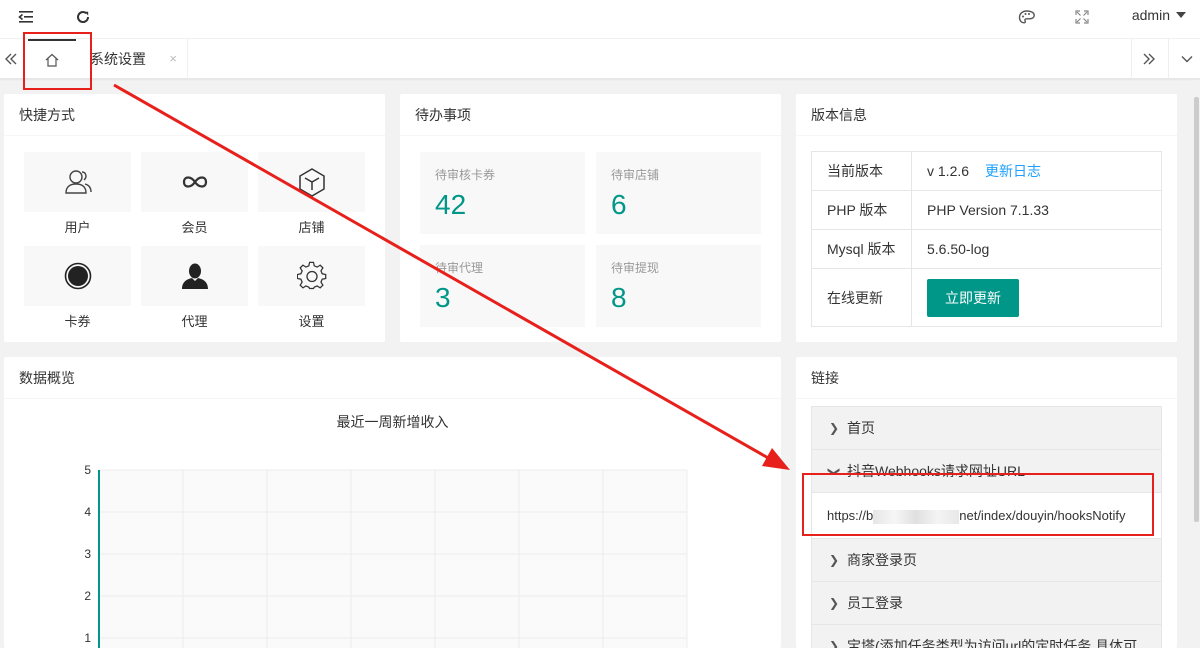 The width and height of the screenshot is (1200, 648). I want to click on close-icon: ×, so click(173, 58).